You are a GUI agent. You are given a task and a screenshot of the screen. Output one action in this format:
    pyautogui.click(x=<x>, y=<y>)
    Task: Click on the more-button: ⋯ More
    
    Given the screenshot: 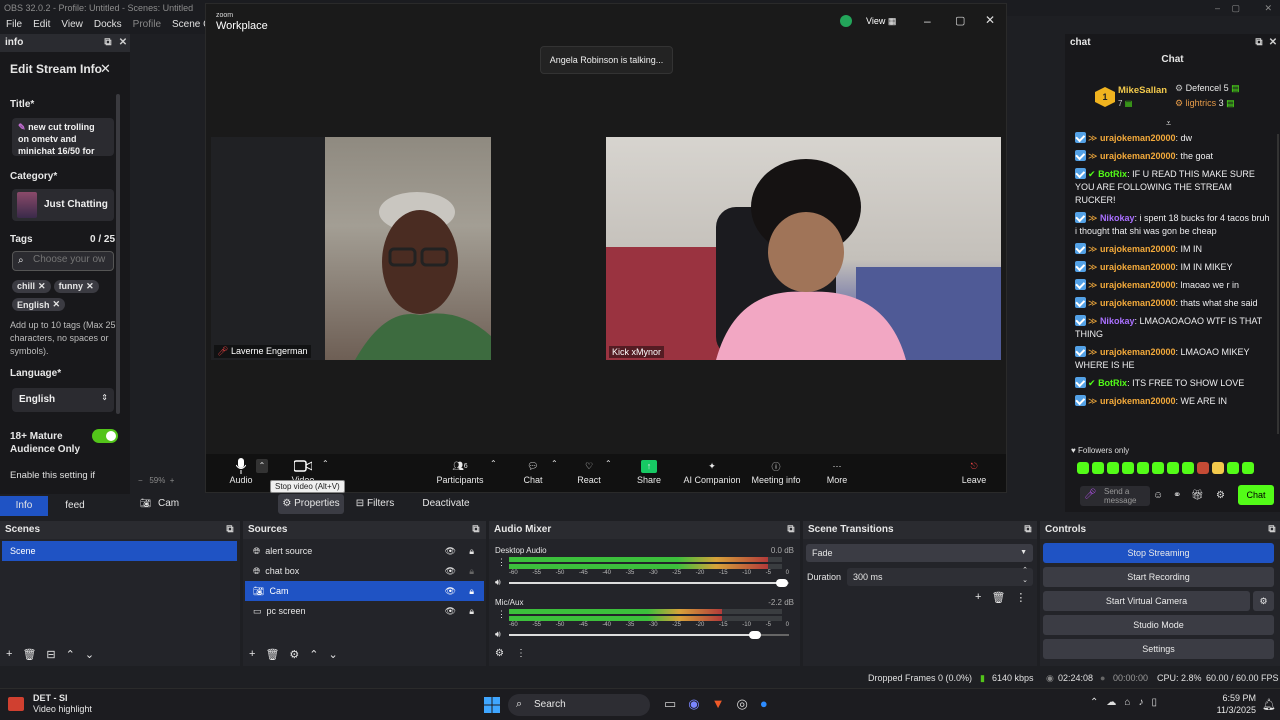 What is the action you would take?
    pyautogui.click(x=837, y=471)
    